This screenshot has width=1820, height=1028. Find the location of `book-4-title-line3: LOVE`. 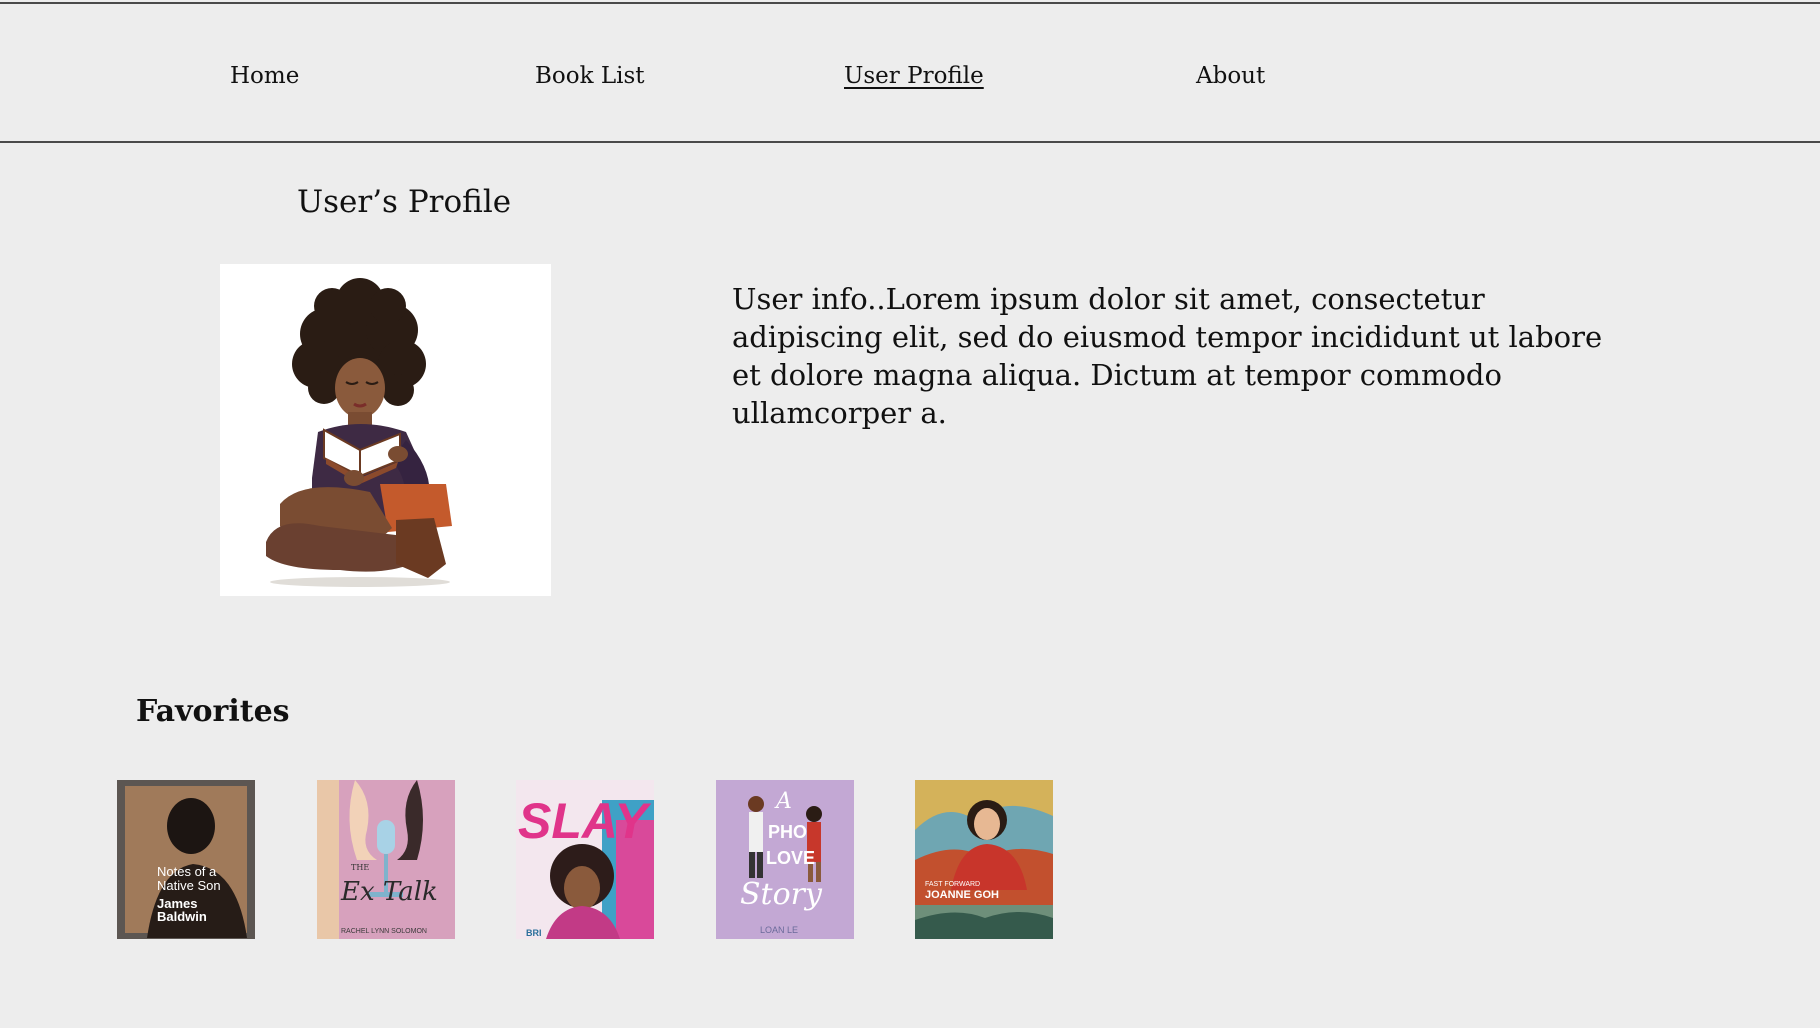

book-4-title-line3: LOVE is located at coordinates (790, 858).